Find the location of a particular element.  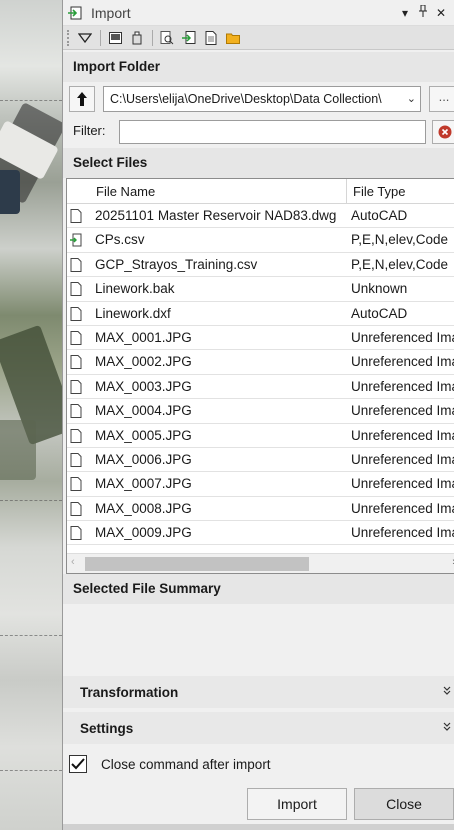

file-name: MAX_0008.JPG is located at coordinates (143, 508).